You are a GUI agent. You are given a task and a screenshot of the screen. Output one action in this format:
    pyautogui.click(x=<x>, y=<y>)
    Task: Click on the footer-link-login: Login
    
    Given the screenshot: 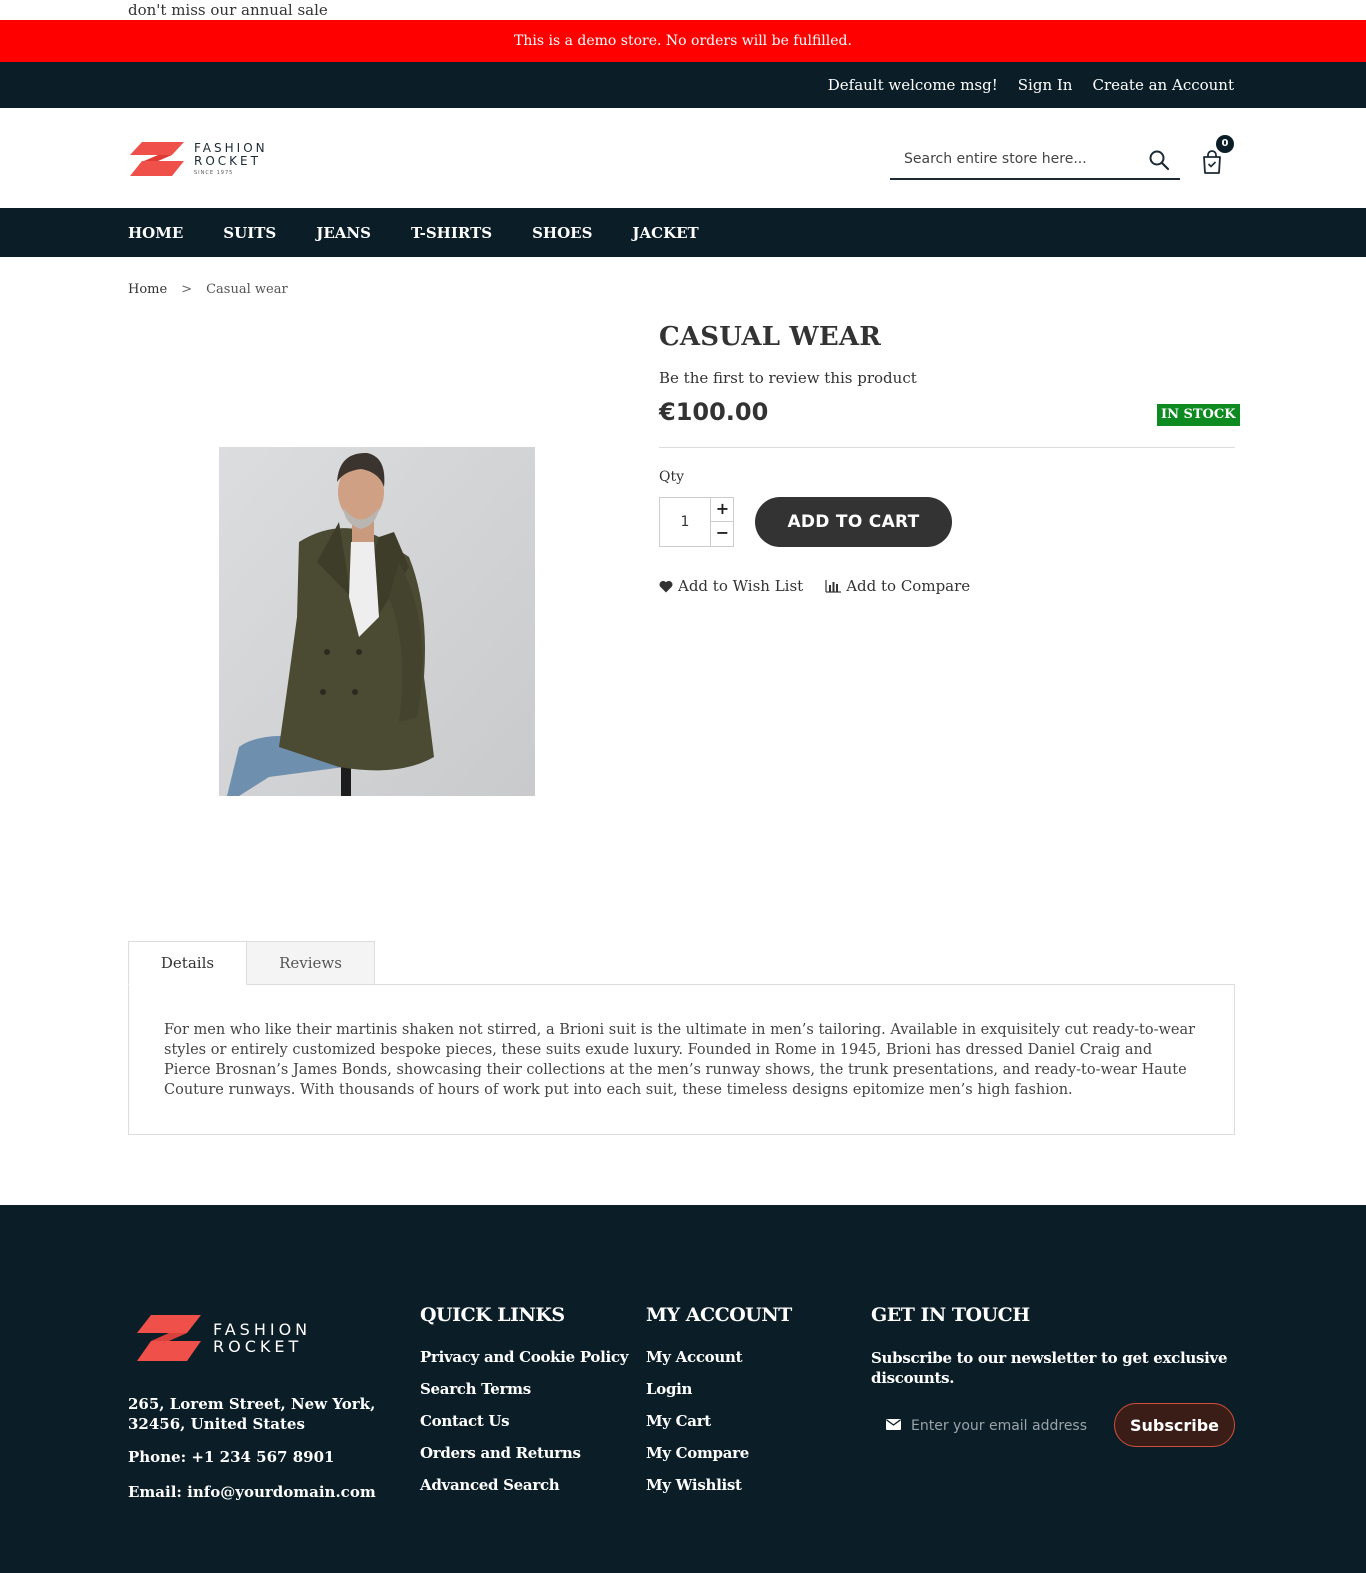 What is the action you would take?
    pyautogui.click(x=719, y=1389)
    